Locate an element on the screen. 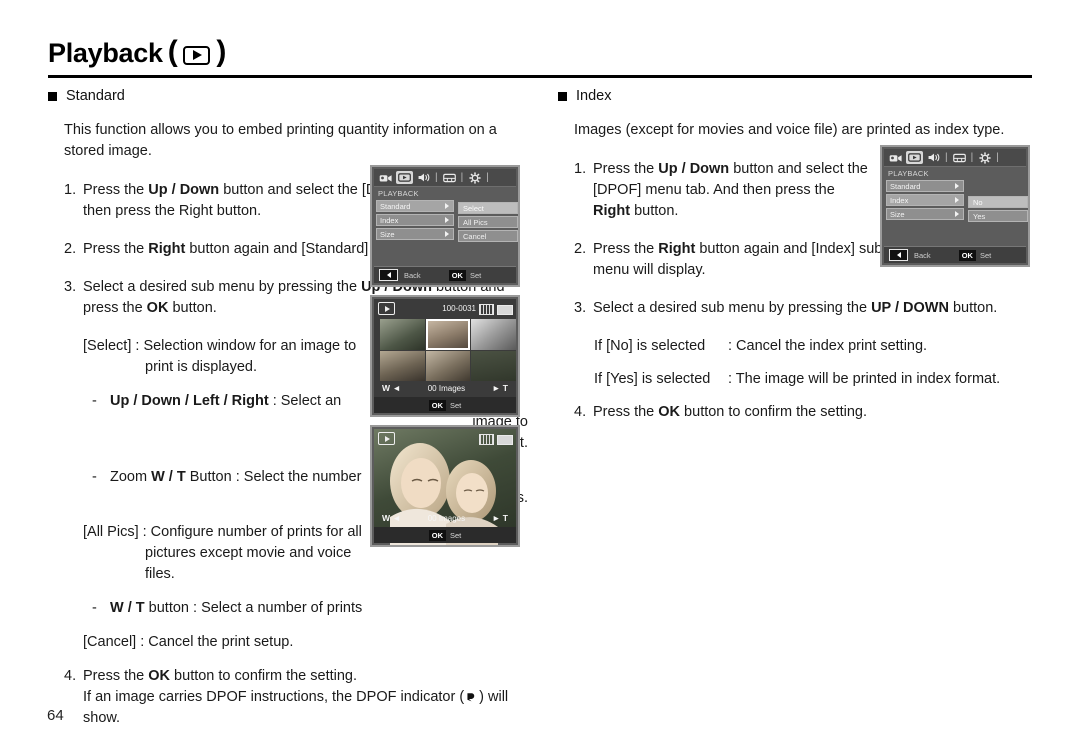  header-divider is located at coordinates (540, 76).